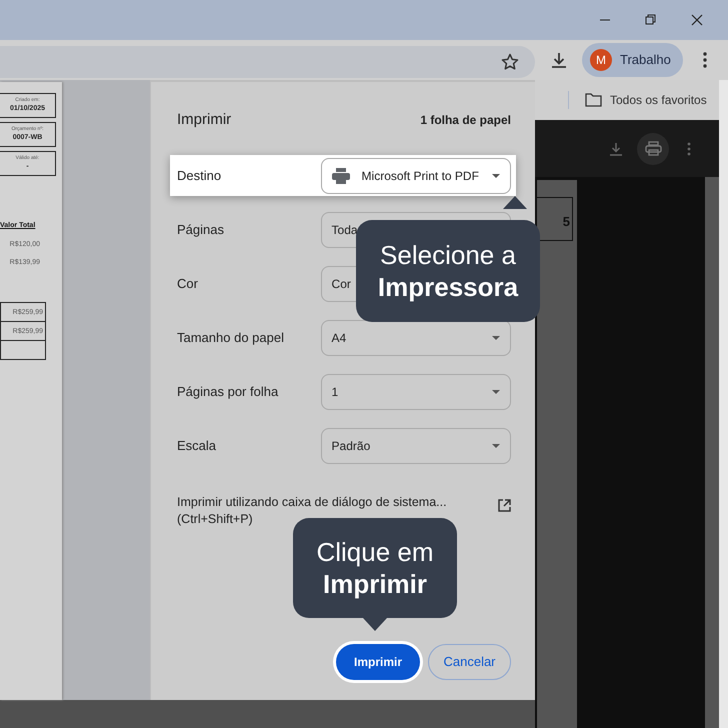 The image size is (728, 728). Describe the element at coordinates (197, 445) in the screenshot. I see `setting-label: Escala` at that location.